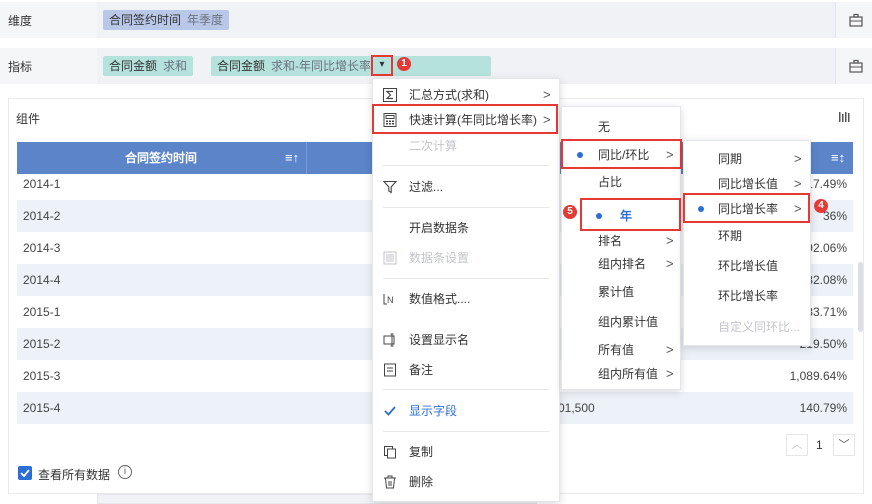  I want to click on dimension-drop-zone: 合同签约时间 年季度, so click(466, 20).